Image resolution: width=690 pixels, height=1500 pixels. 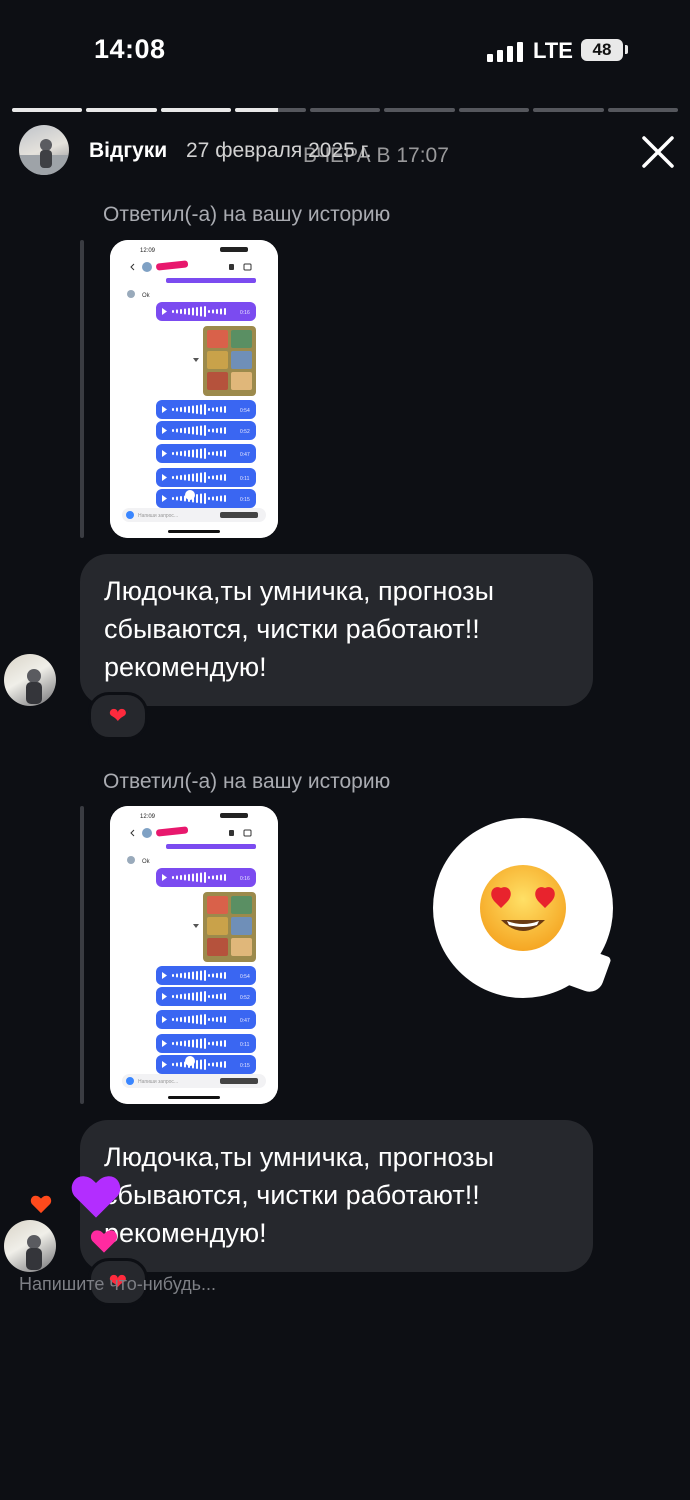 I want to click on close-icon, so click(x=658, y=152).